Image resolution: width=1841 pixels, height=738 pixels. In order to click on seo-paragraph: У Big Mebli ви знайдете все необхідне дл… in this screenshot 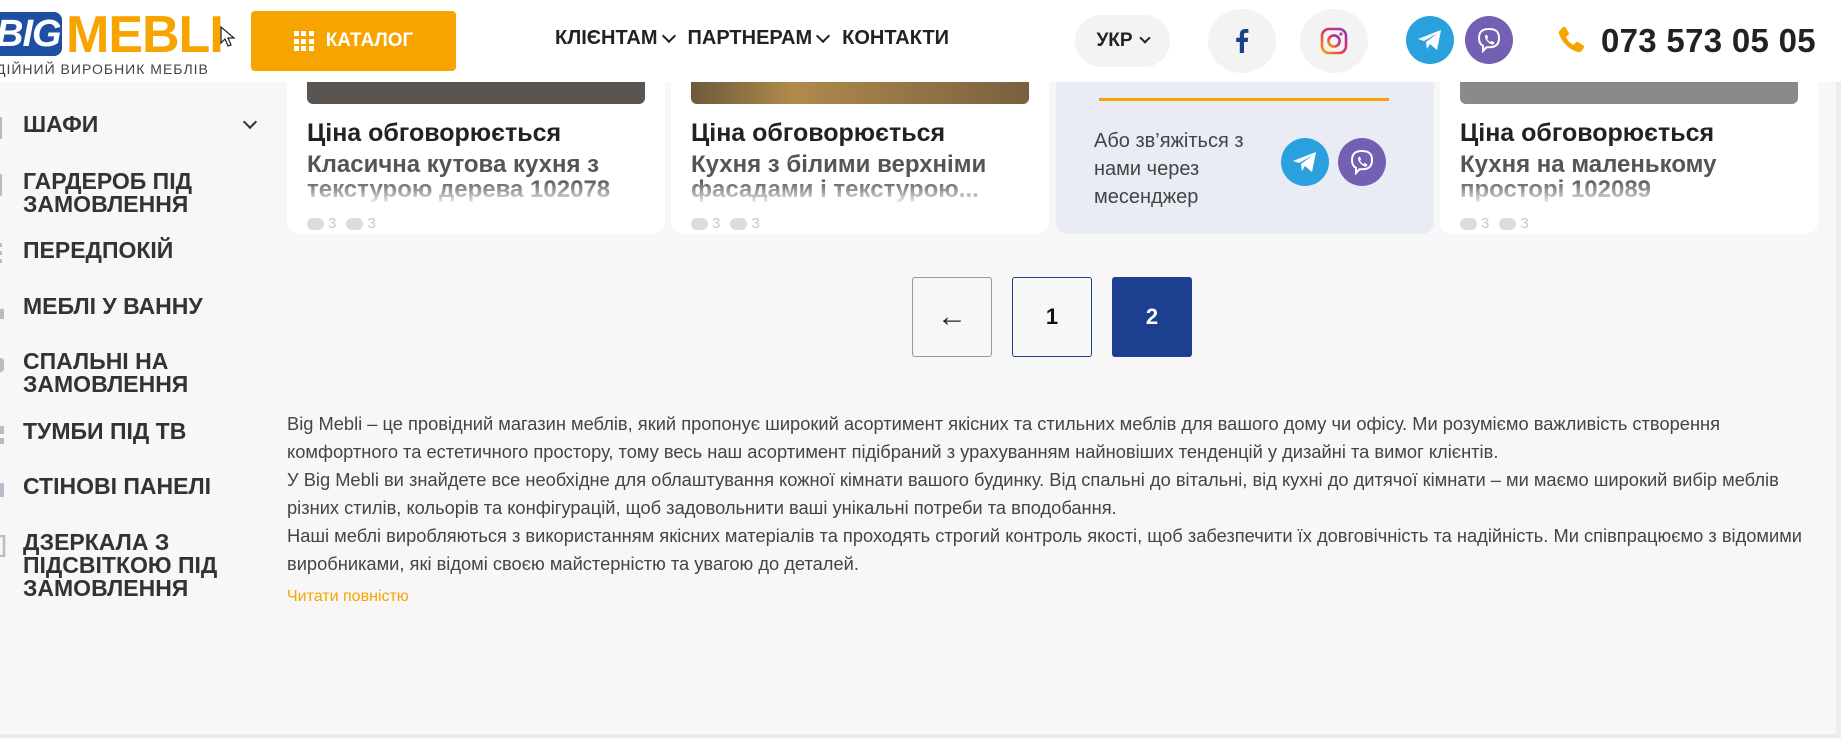, I will do `click(1033, 493)`.